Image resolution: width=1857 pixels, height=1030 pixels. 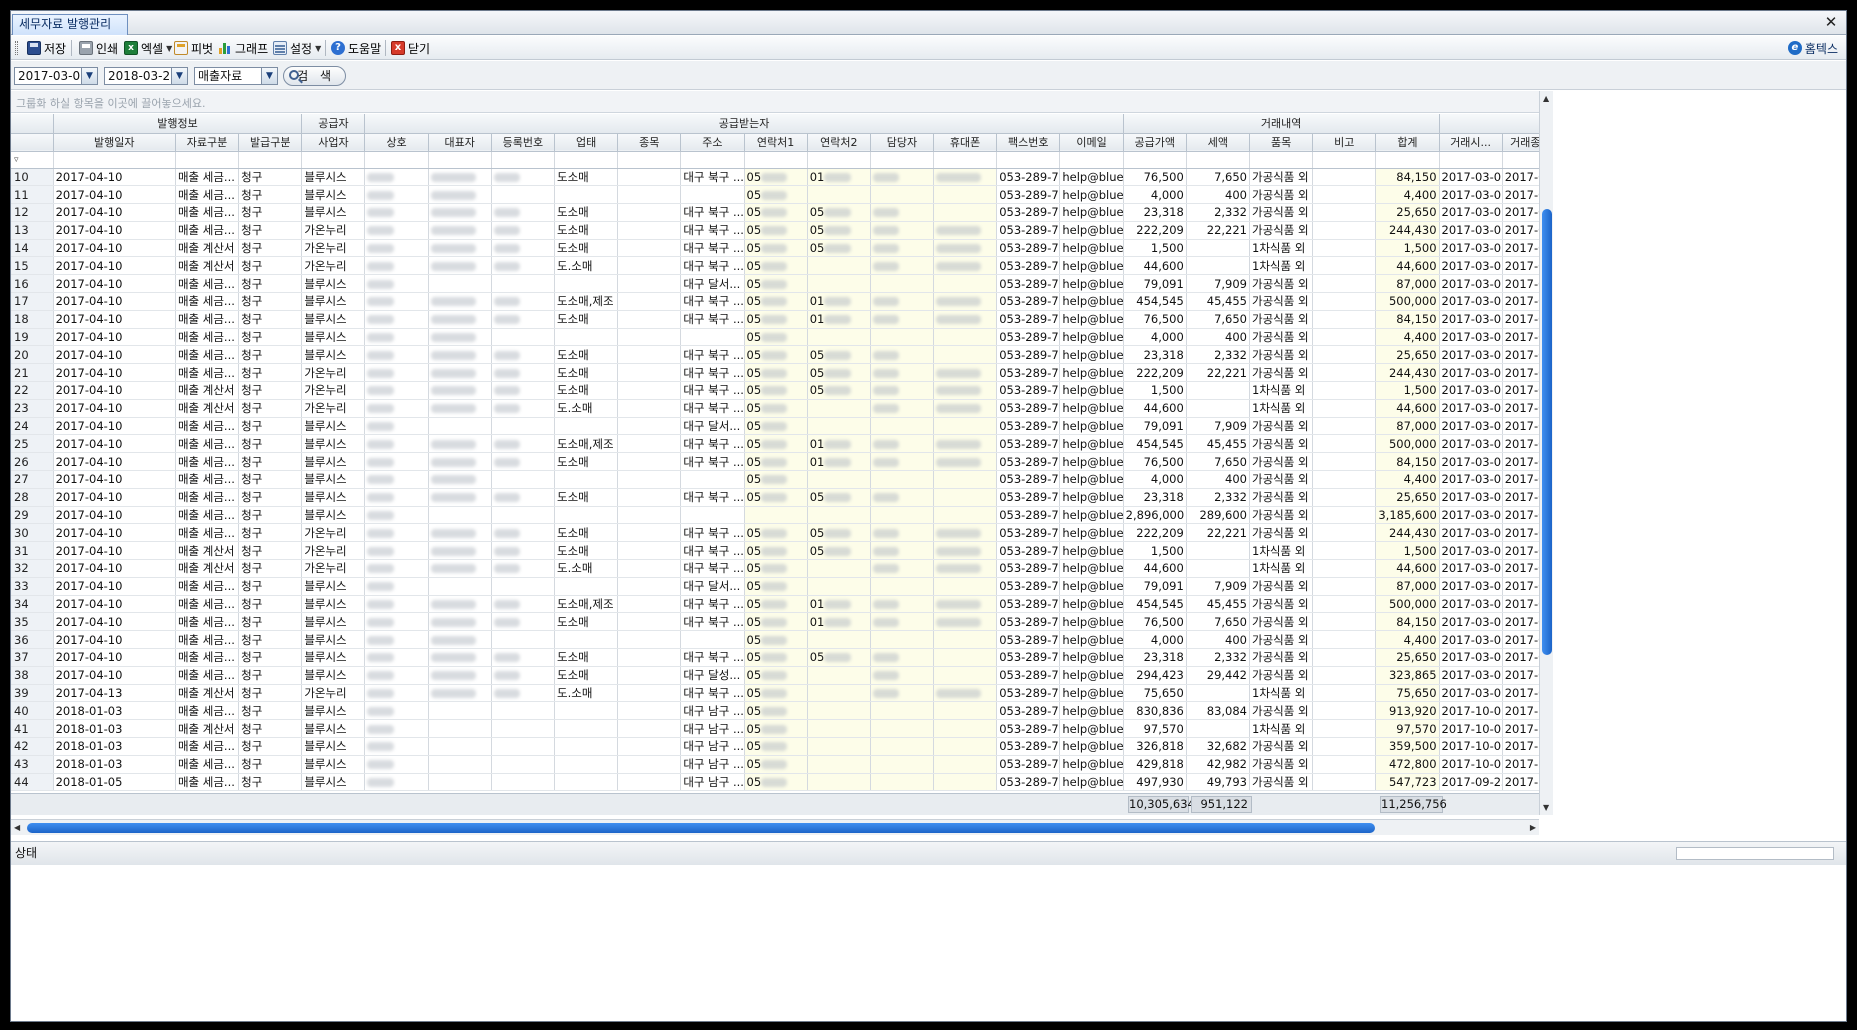 What do you see at coordinates (236, 76) in the screenshot?
I see `type-select: 매출자료 ▼` at bounding box center [236, 76].